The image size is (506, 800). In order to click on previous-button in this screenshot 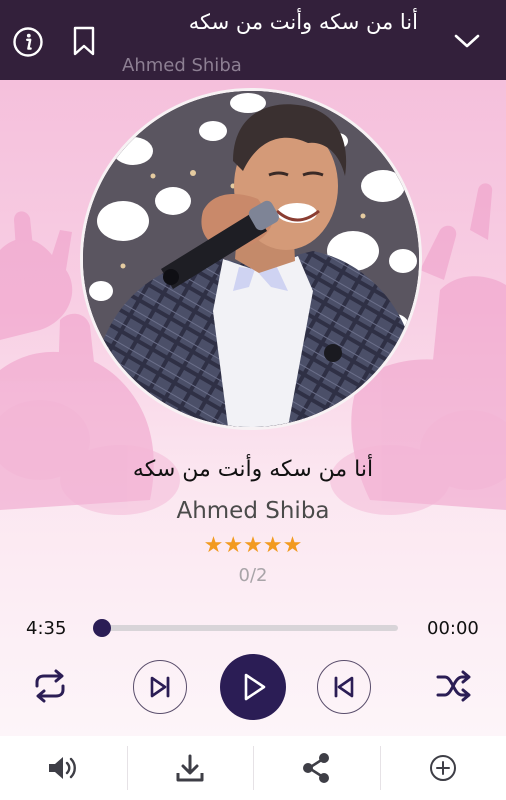, I will do `click(344, 687)`.